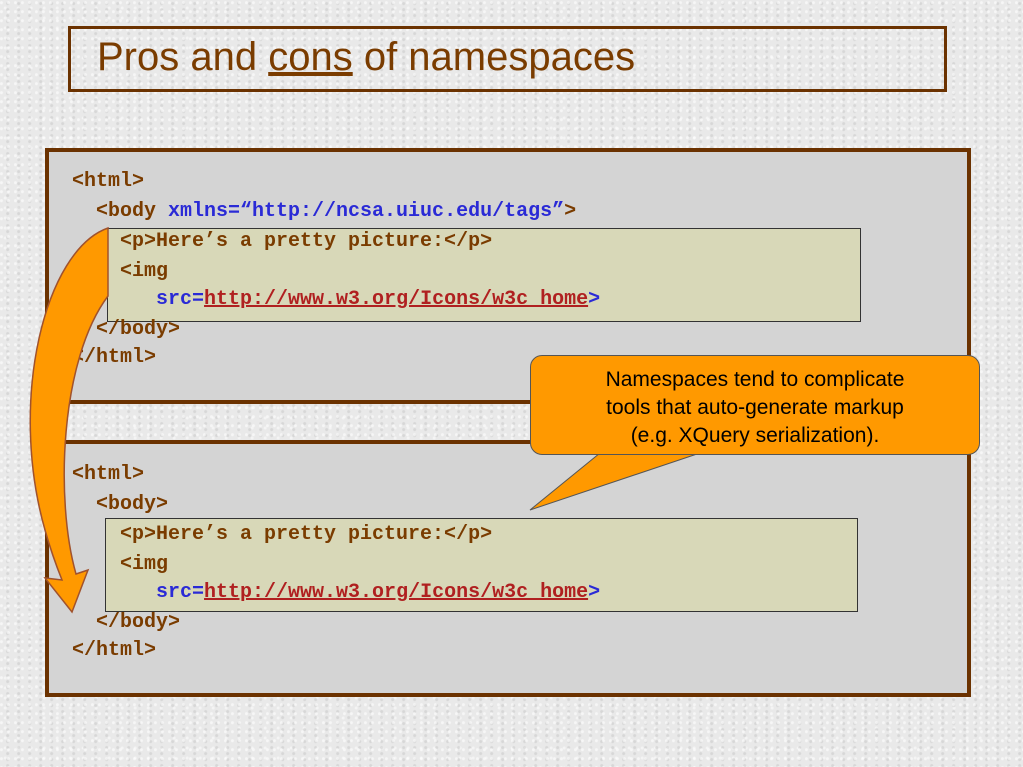 The width and height of the screenshot is (1023, 767). What do you see at coordinates (615, 481) in the screenshot?
I see `callout-pointer` at bounding box center [615, 481].